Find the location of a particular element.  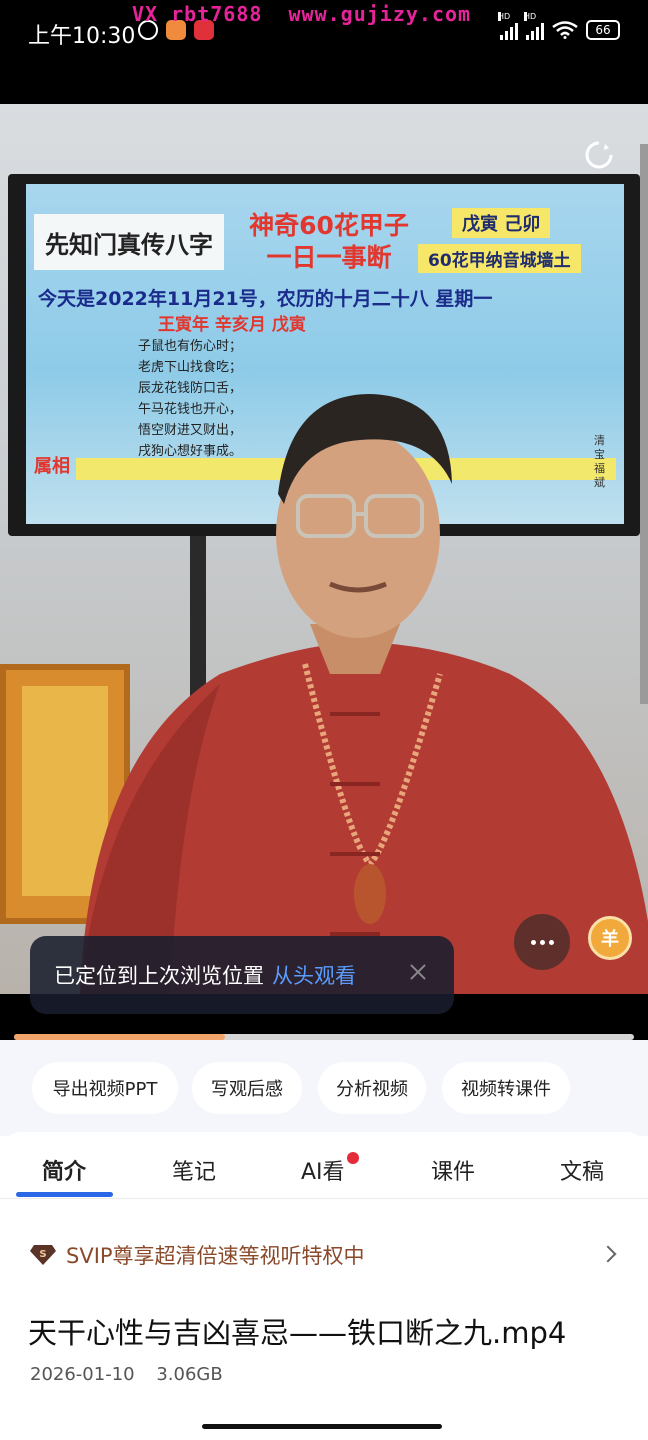

tab-ai-watch: AI看 is located at coordinates (323, 1170).